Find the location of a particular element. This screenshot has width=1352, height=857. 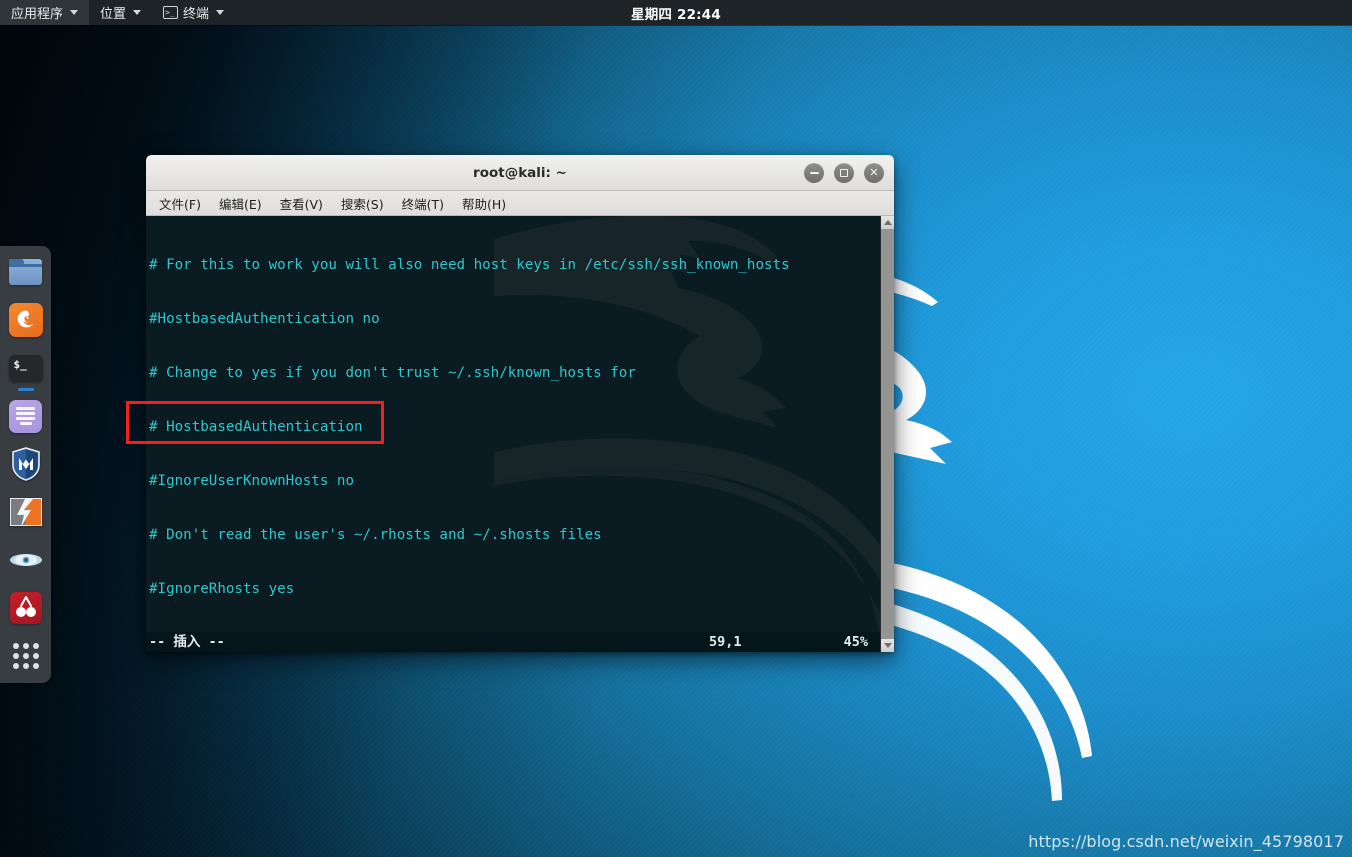

terminal-line: #IgnoreUserKnownHosts no is located at coordinates (251, 481).